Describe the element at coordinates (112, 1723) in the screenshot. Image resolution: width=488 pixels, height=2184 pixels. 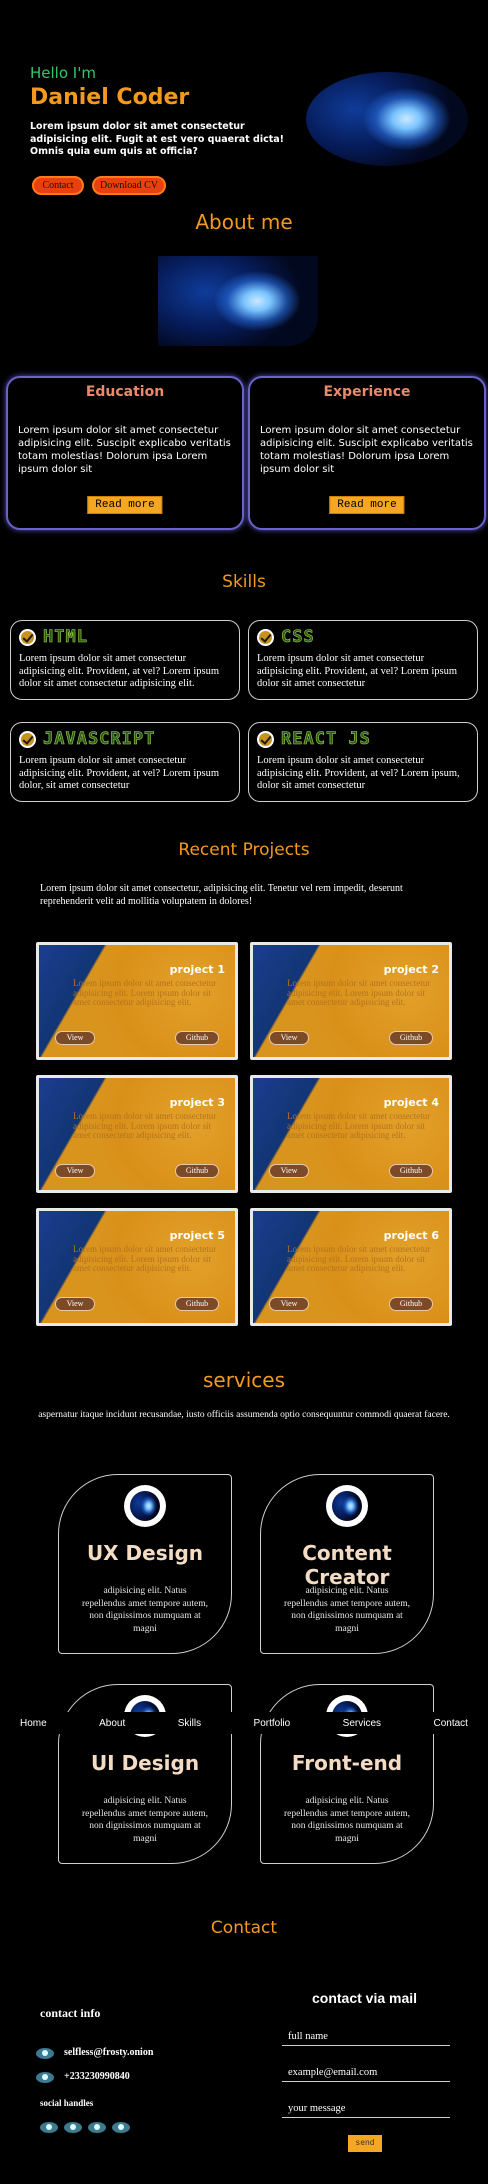
I see `nav-about: About` at that location.